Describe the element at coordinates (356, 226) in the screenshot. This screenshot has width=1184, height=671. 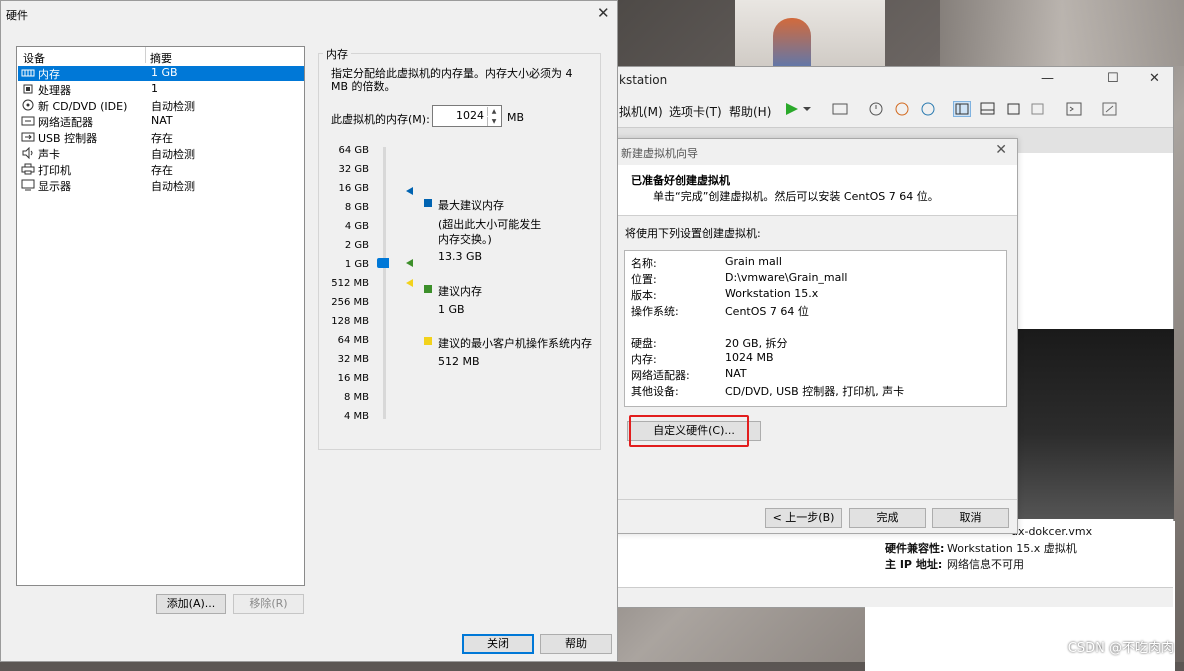
I see `slider-tick-label: 4 GB` at that location.